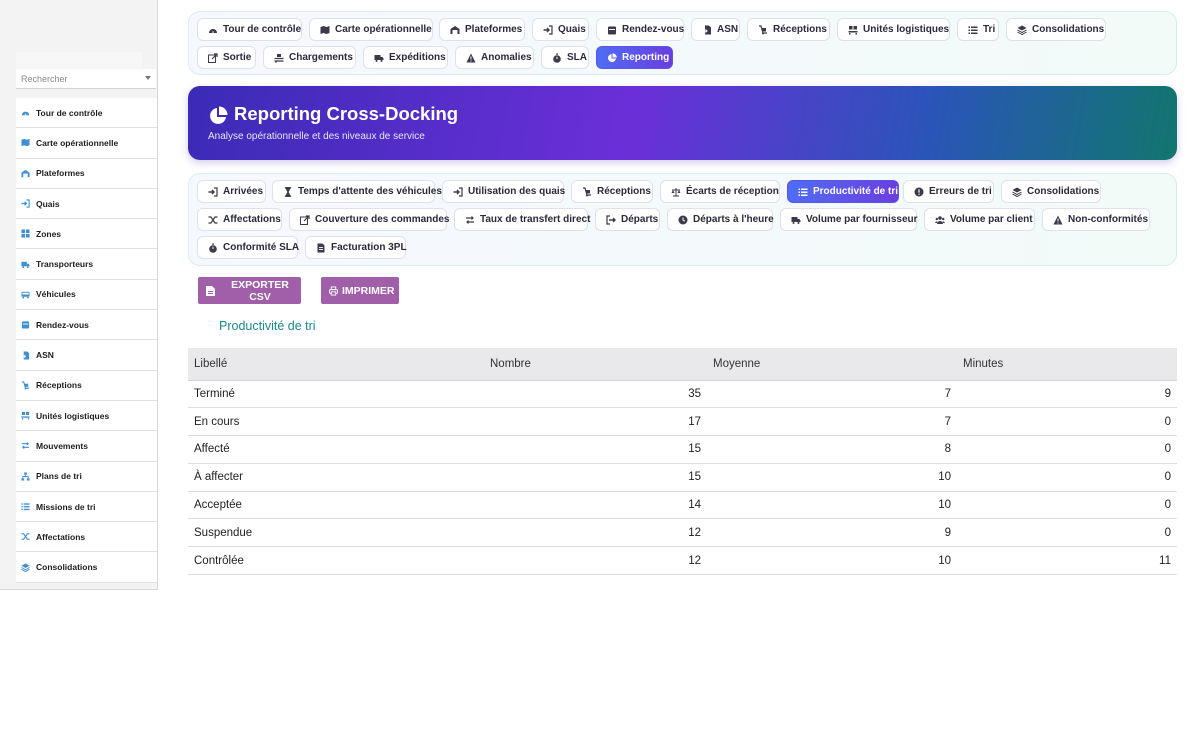 Image resolution: width=1200 pixels, height=743 pixels. What do you see at coordinates (86, 507) in the screenshot?
I see `sidebar-item: Missions de tri` at bounding box center [86, 507].